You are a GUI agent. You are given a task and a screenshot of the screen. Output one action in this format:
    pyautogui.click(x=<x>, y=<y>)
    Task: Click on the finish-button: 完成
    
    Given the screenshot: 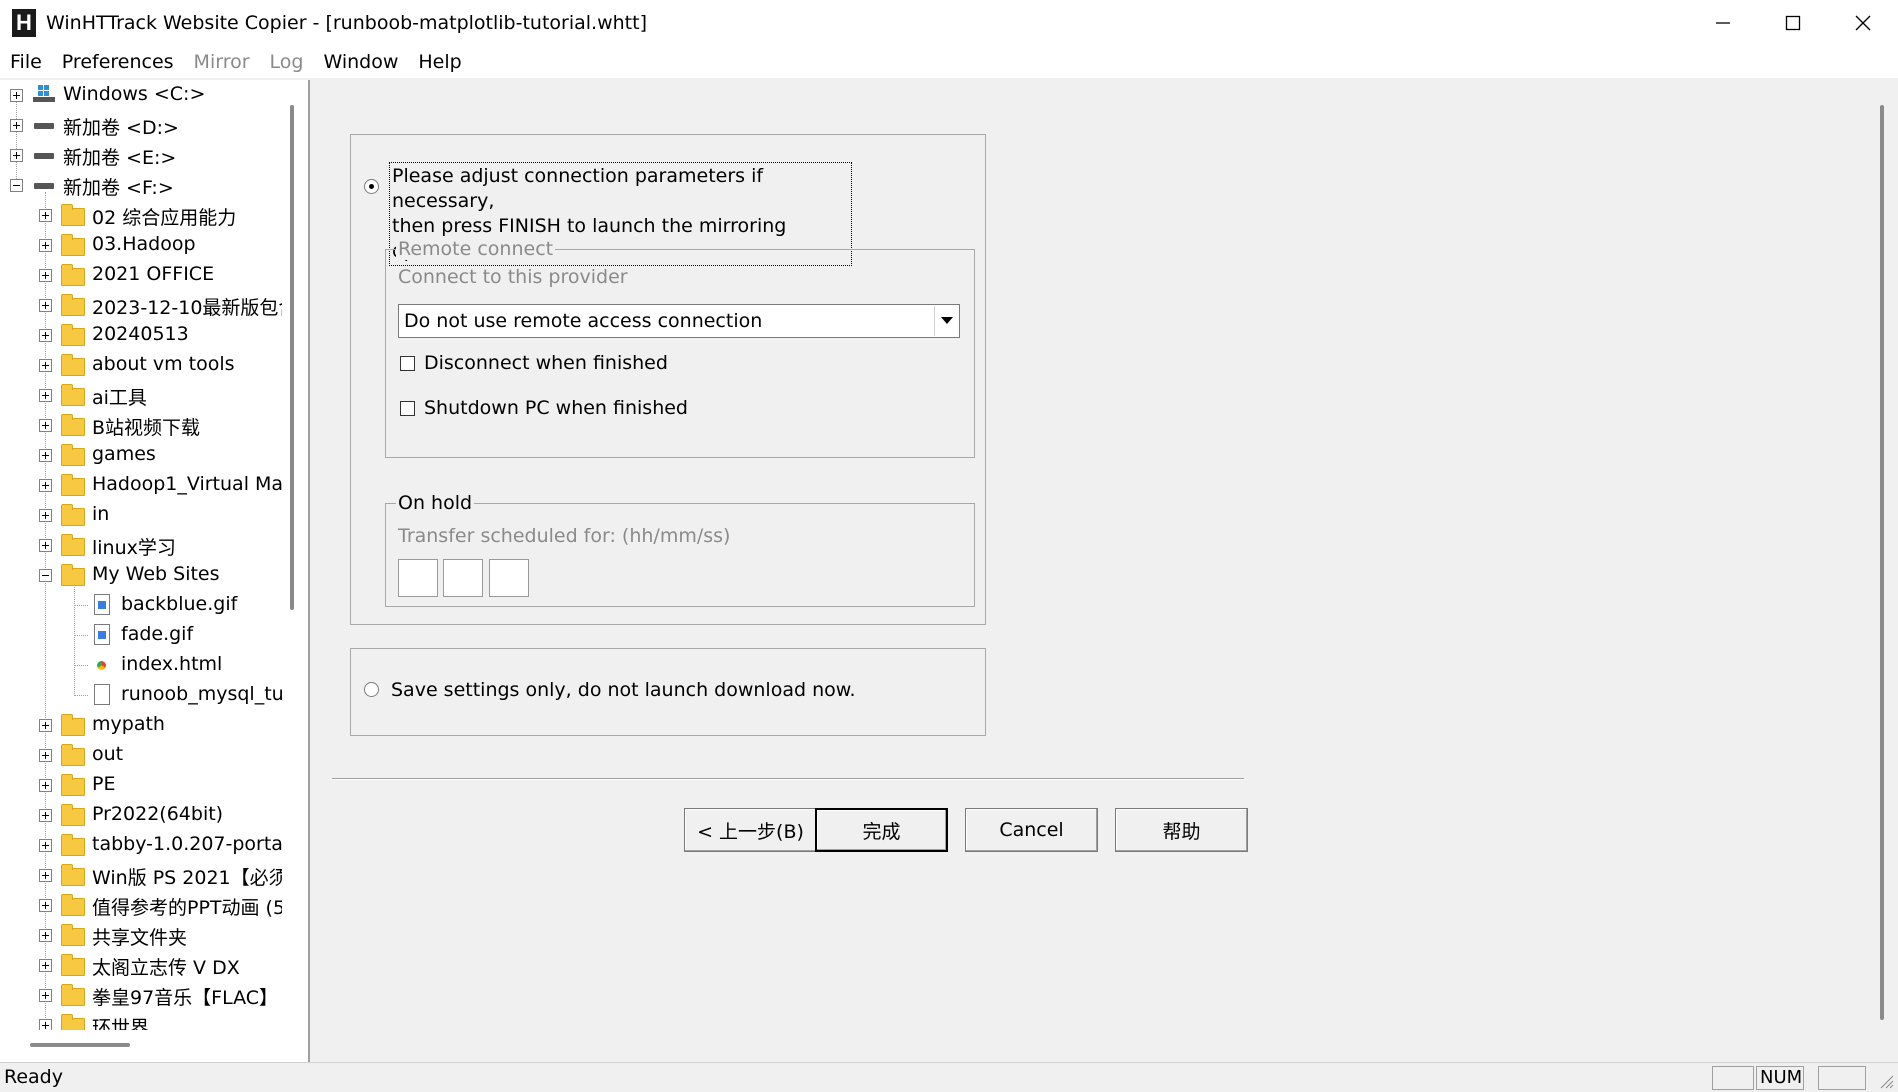 What is the action you would take?
    pyautogui.click(x=881, y=830)
    